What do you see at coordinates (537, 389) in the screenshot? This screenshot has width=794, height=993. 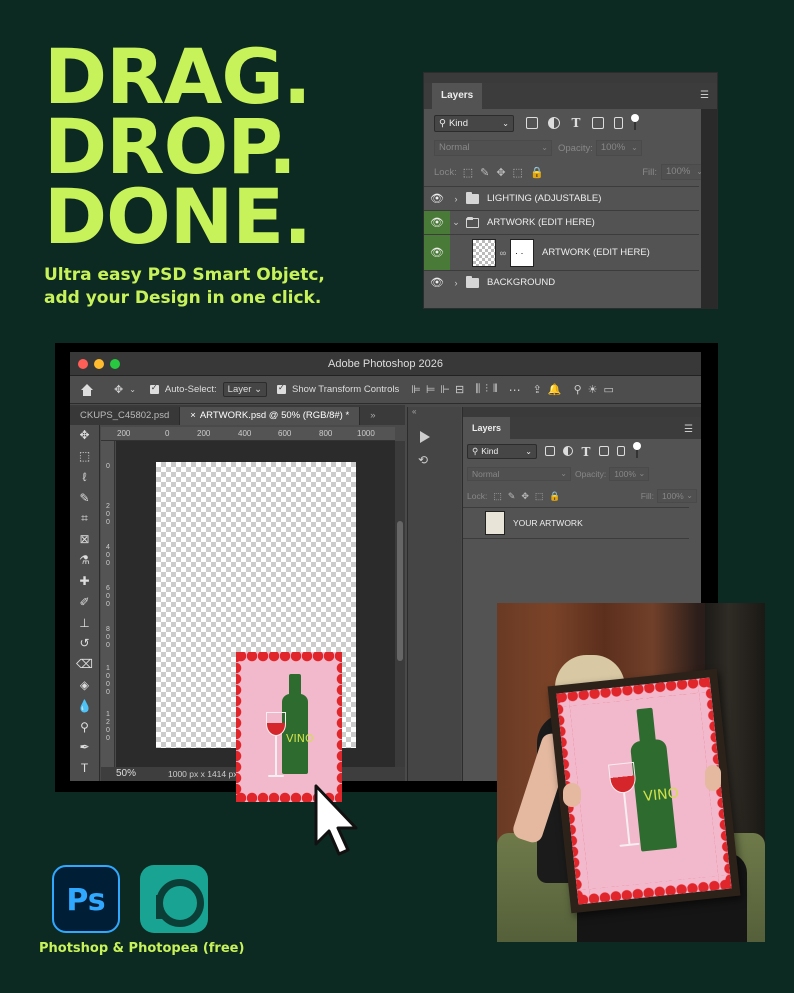 I see `share-icon: ⇪` at bounding box center [537, 389].